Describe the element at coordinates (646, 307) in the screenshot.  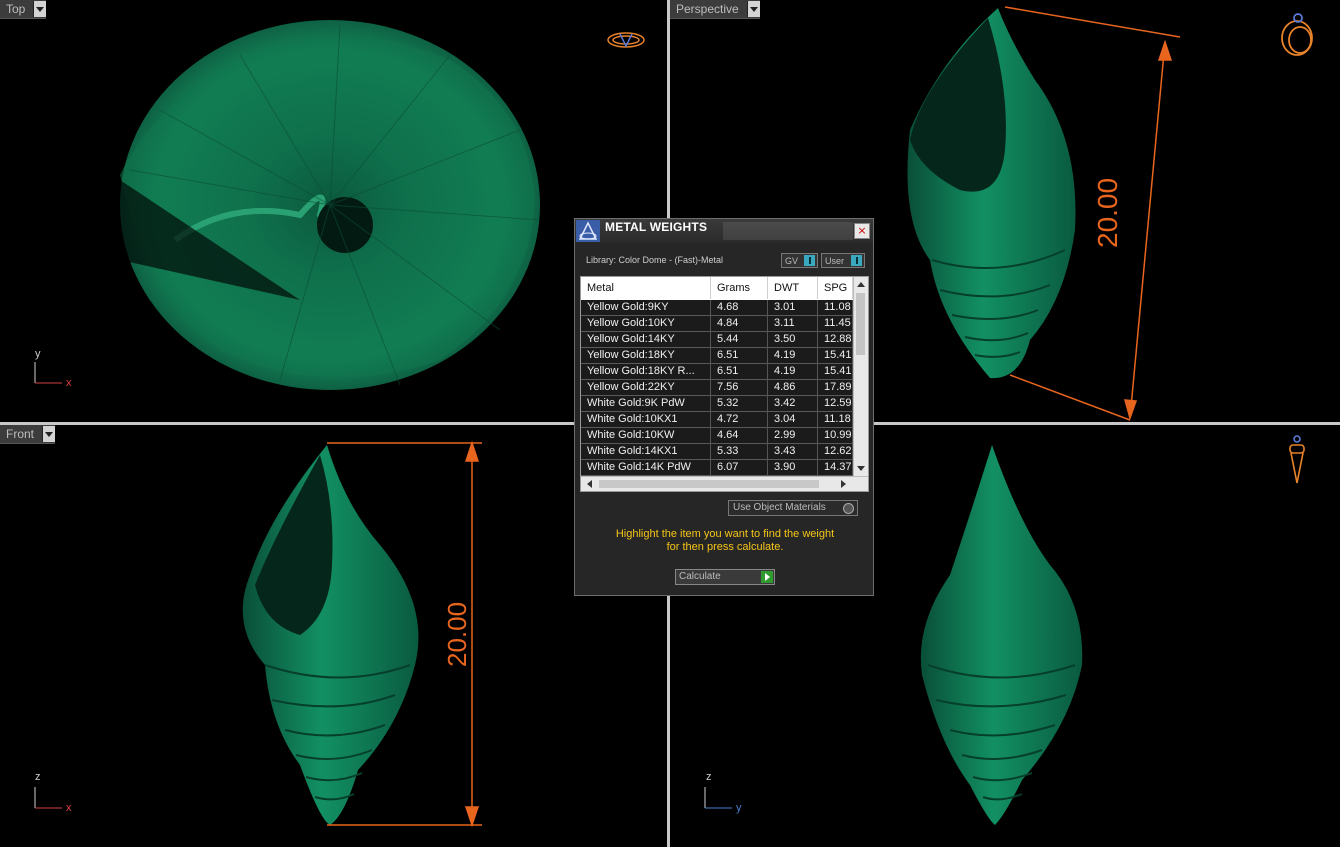
I see `cell-metal: Yellow Gold:9KY` at that location.